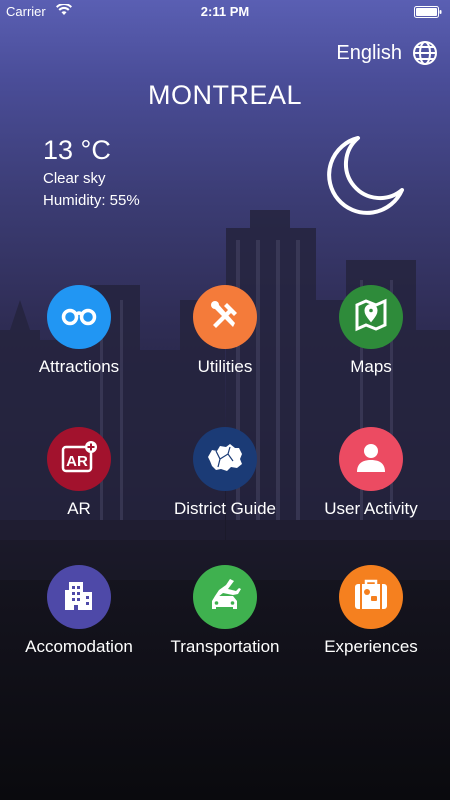 This screenshot has height=800, width=450. Describe the element at coordinates (225, 647) in the screenshot. I see `transportation-label: Transportation` at that location.